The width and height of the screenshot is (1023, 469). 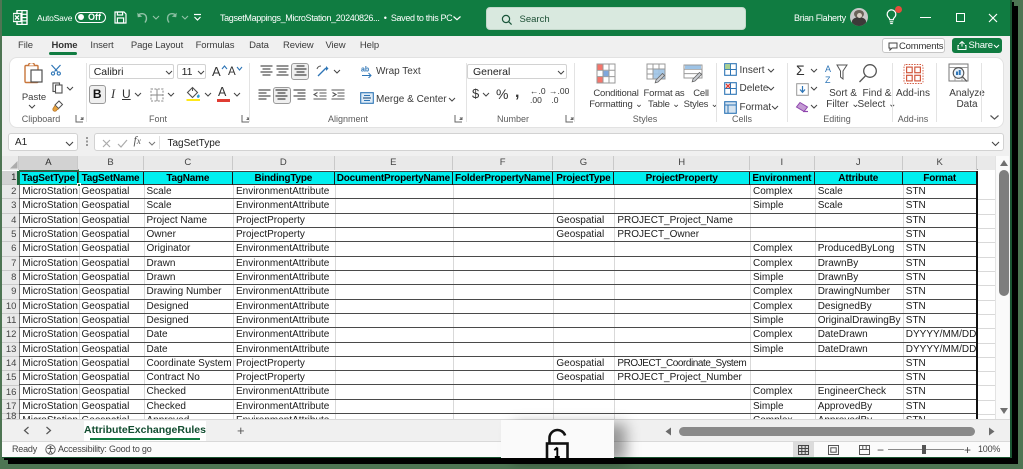 I want to click on svg-text: Z, so click(x=828, y=80).